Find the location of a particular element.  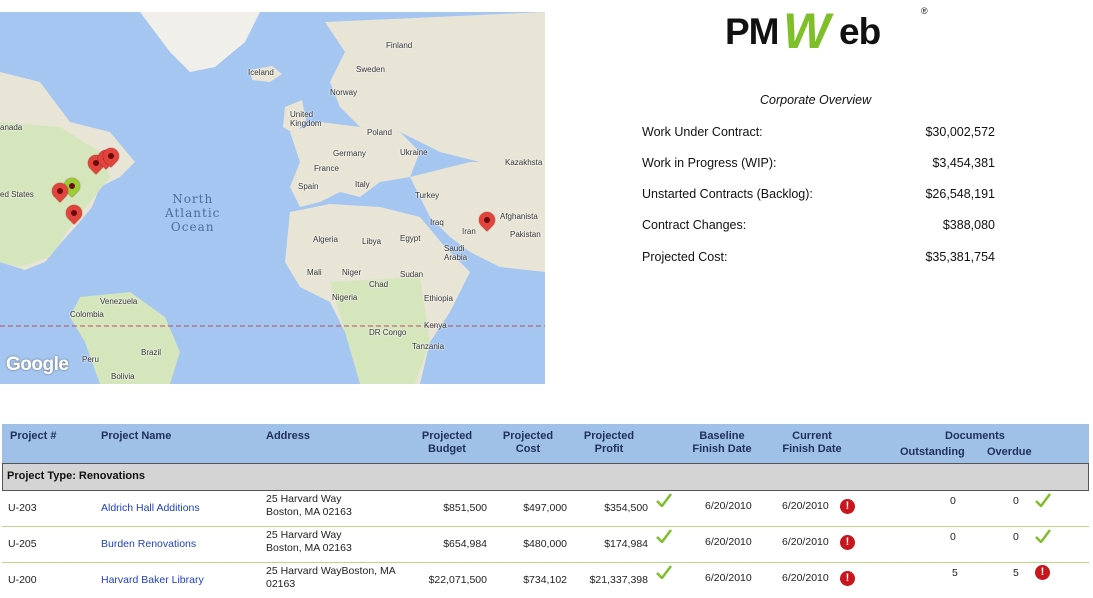

projected-cost: $480,000 is located at coordinates (545, 544).